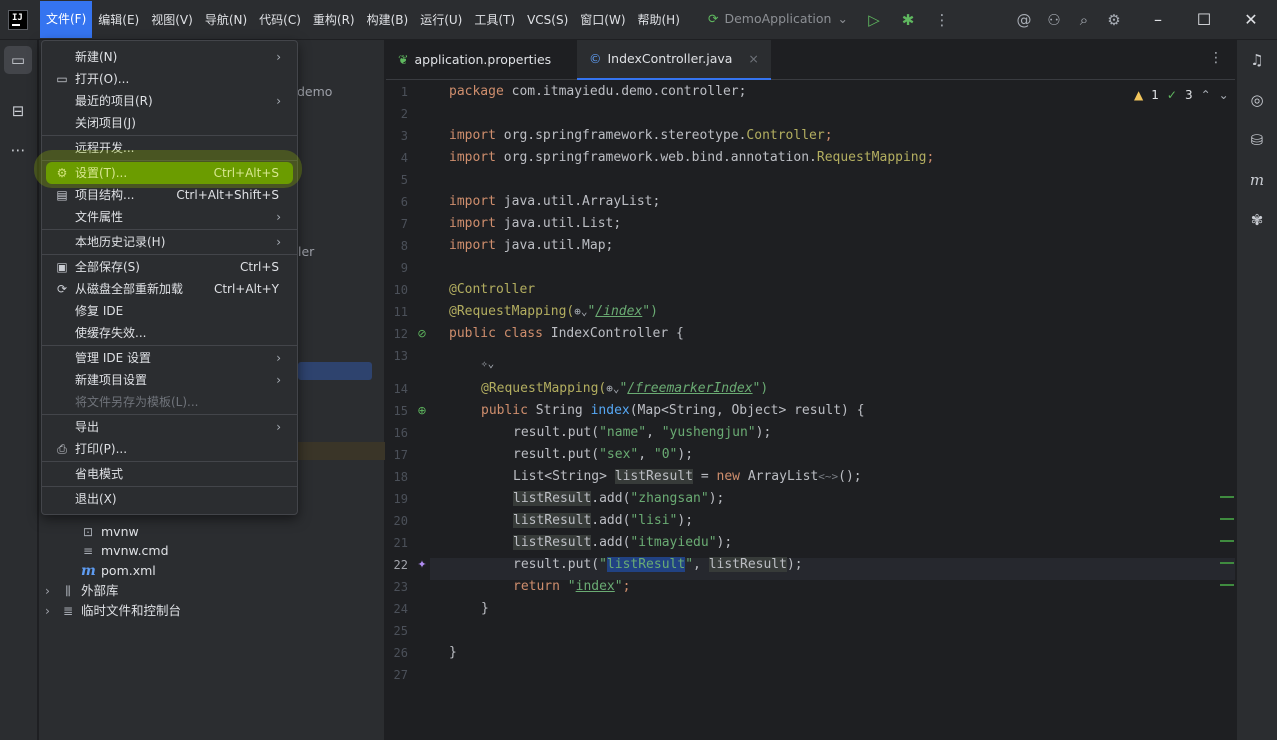  I want to click on tree-highlight-row, so click(341, 451).